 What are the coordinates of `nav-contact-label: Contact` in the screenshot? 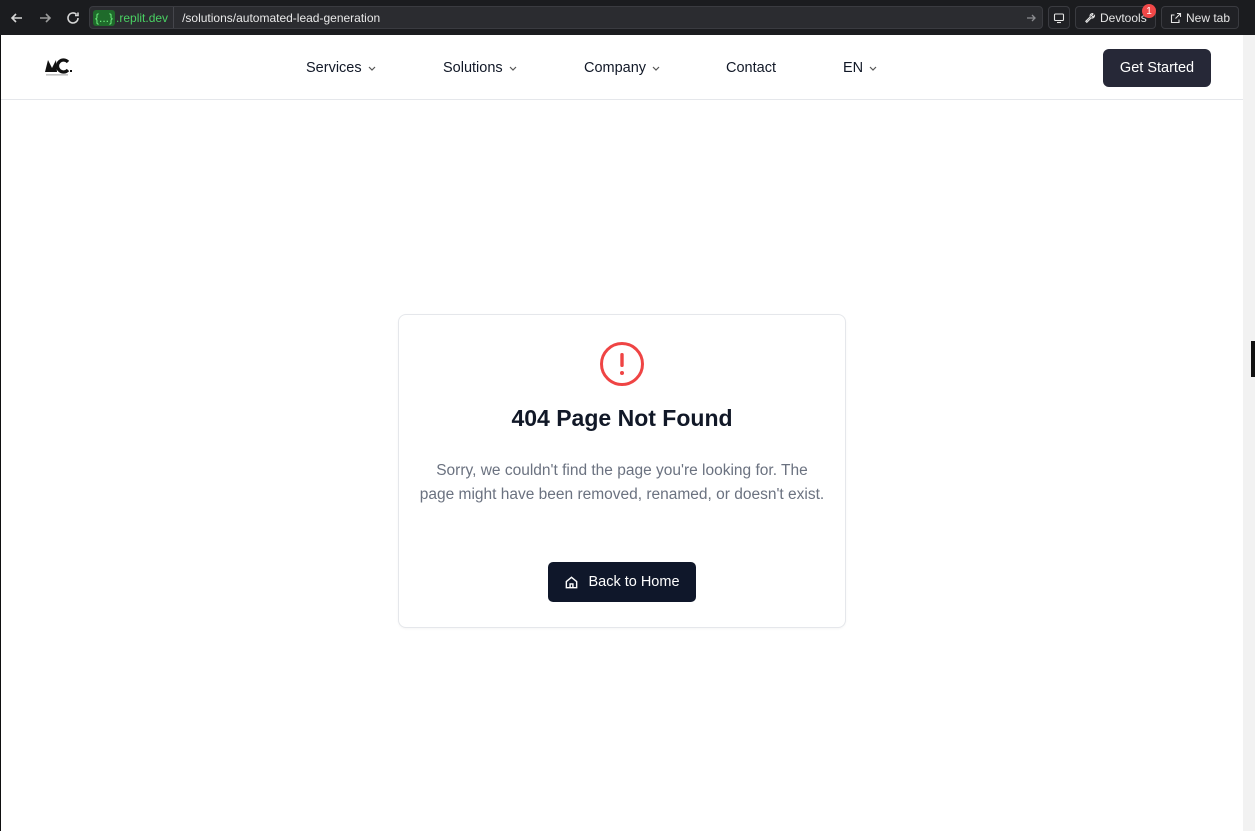 It's located at (751, 67).